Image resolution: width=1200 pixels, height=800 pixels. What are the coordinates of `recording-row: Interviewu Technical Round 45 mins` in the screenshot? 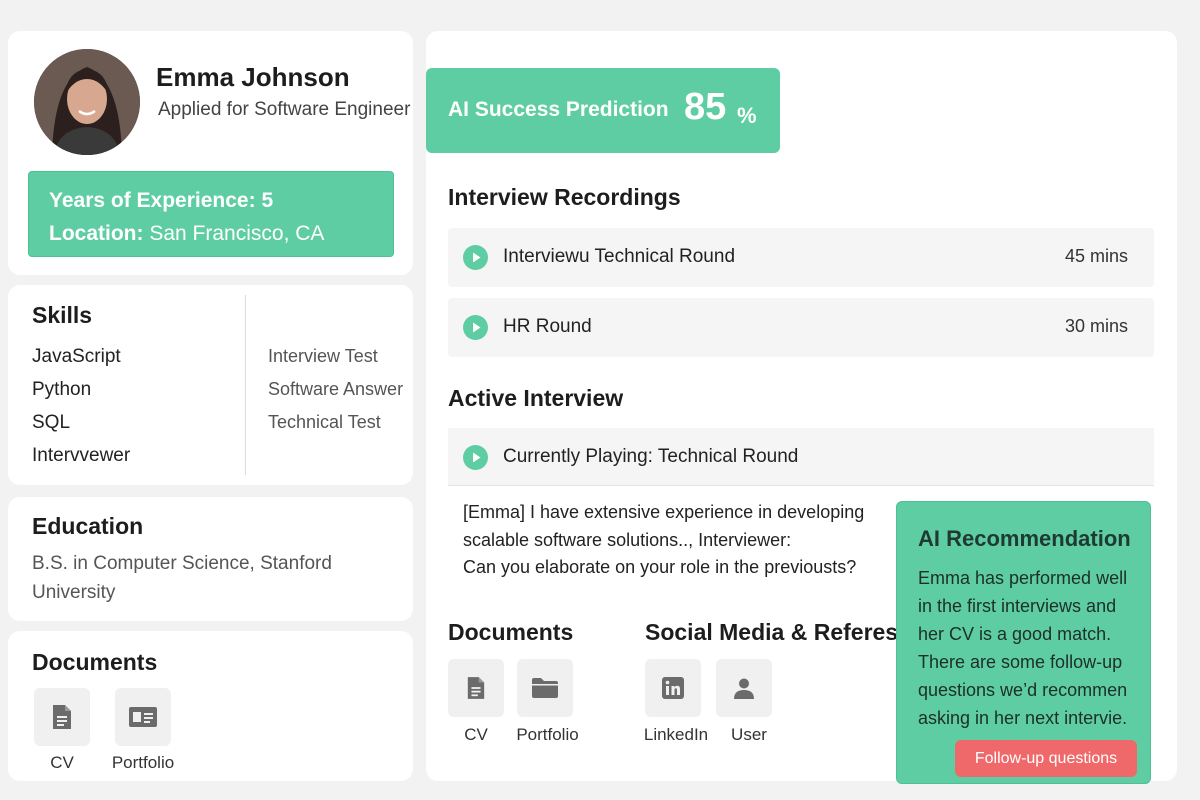 It's located at (801, 257).